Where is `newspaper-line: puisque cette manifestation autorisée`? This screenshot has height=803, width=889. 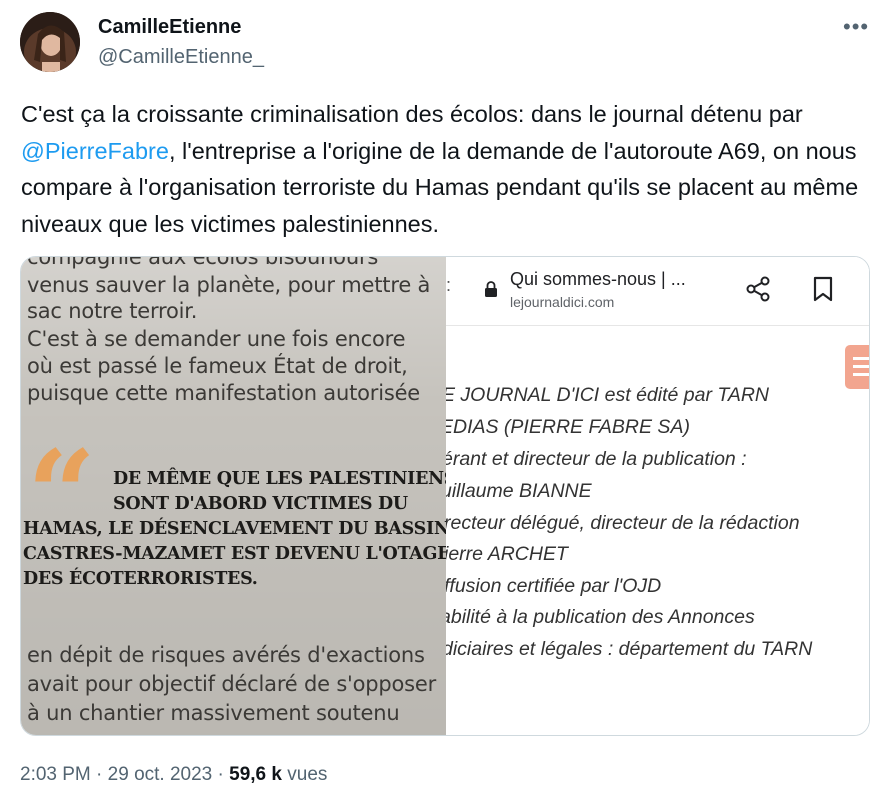
newspaper-line: puisque cette manifestation autorisée is located at coordinates (224, 393).